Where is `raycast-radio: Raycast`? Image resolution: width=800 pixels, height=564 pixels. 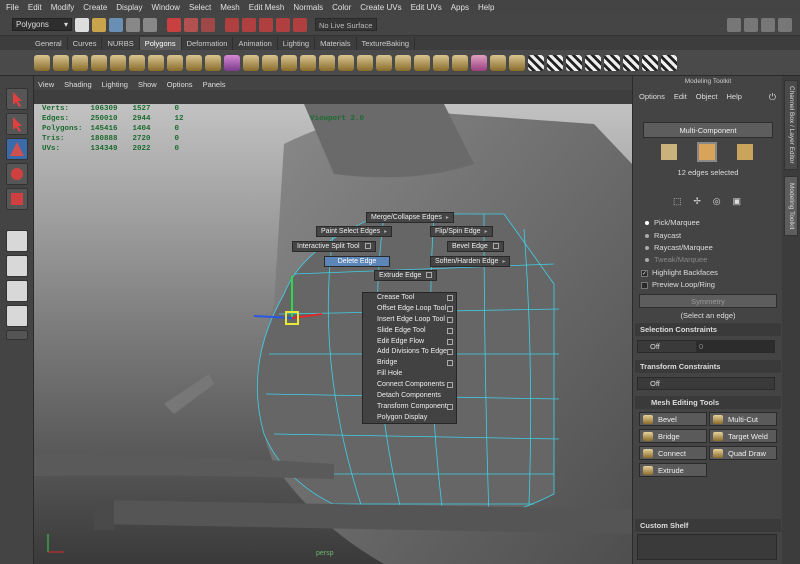 raycast-radio: Raycast is located at coordinates (663, 235).